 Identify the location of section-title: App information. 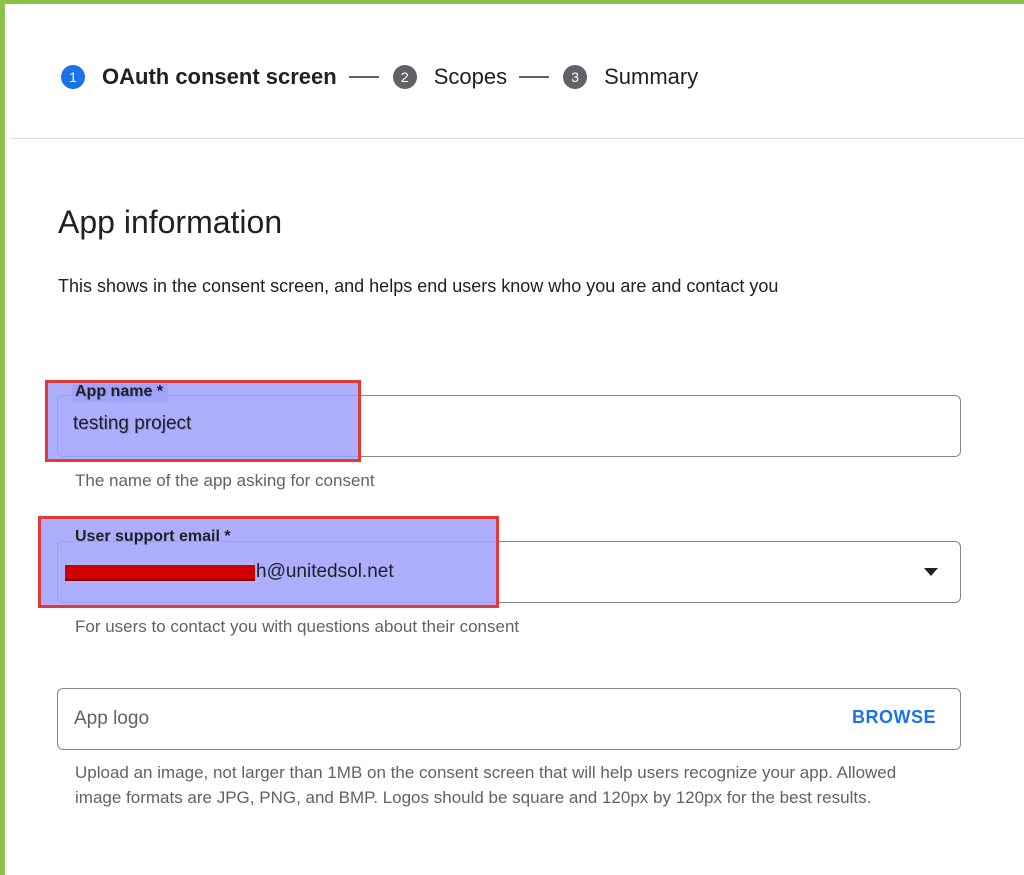
(170, 222).